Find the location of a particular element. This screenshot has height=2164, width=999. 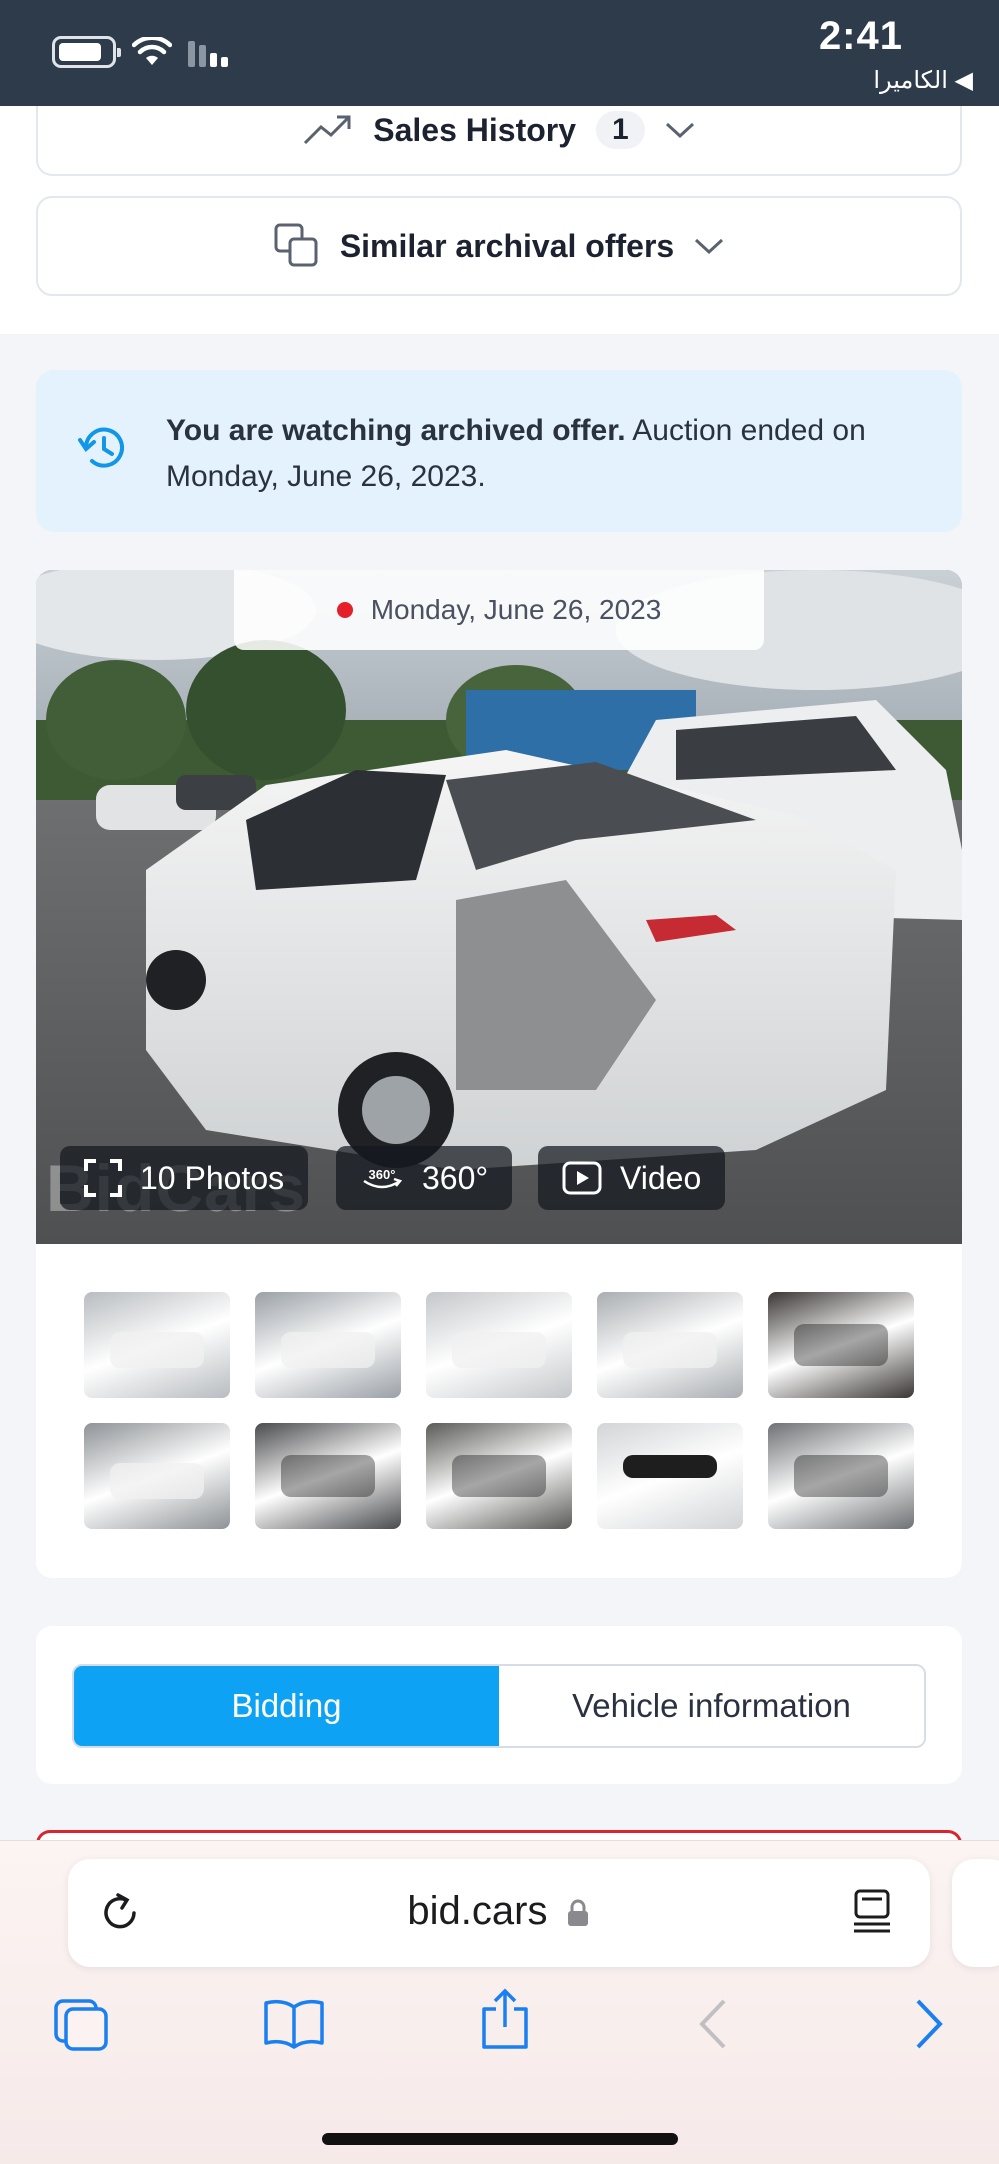

battery-icon is located at coordinates (86, 52).